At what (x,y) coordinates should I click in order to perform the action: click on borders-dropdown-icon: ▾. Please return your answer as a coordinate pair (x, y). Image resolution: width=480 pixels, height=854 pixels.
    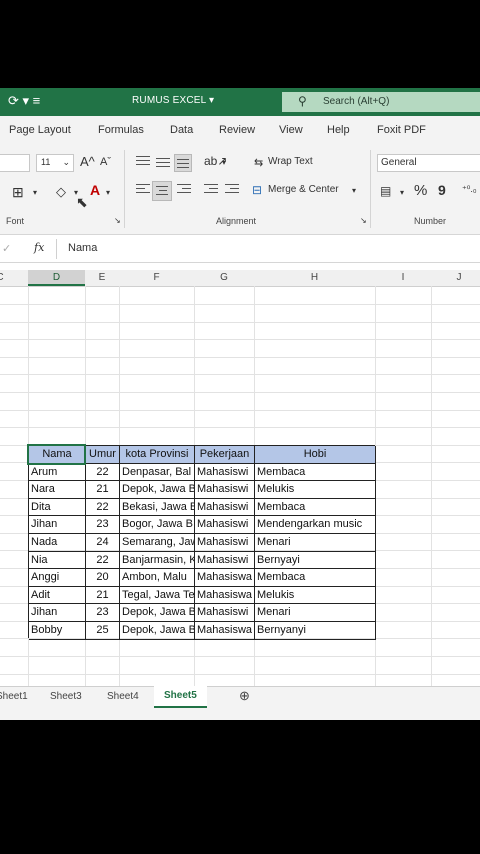
    Looking at the image, I should click on (35, 192).